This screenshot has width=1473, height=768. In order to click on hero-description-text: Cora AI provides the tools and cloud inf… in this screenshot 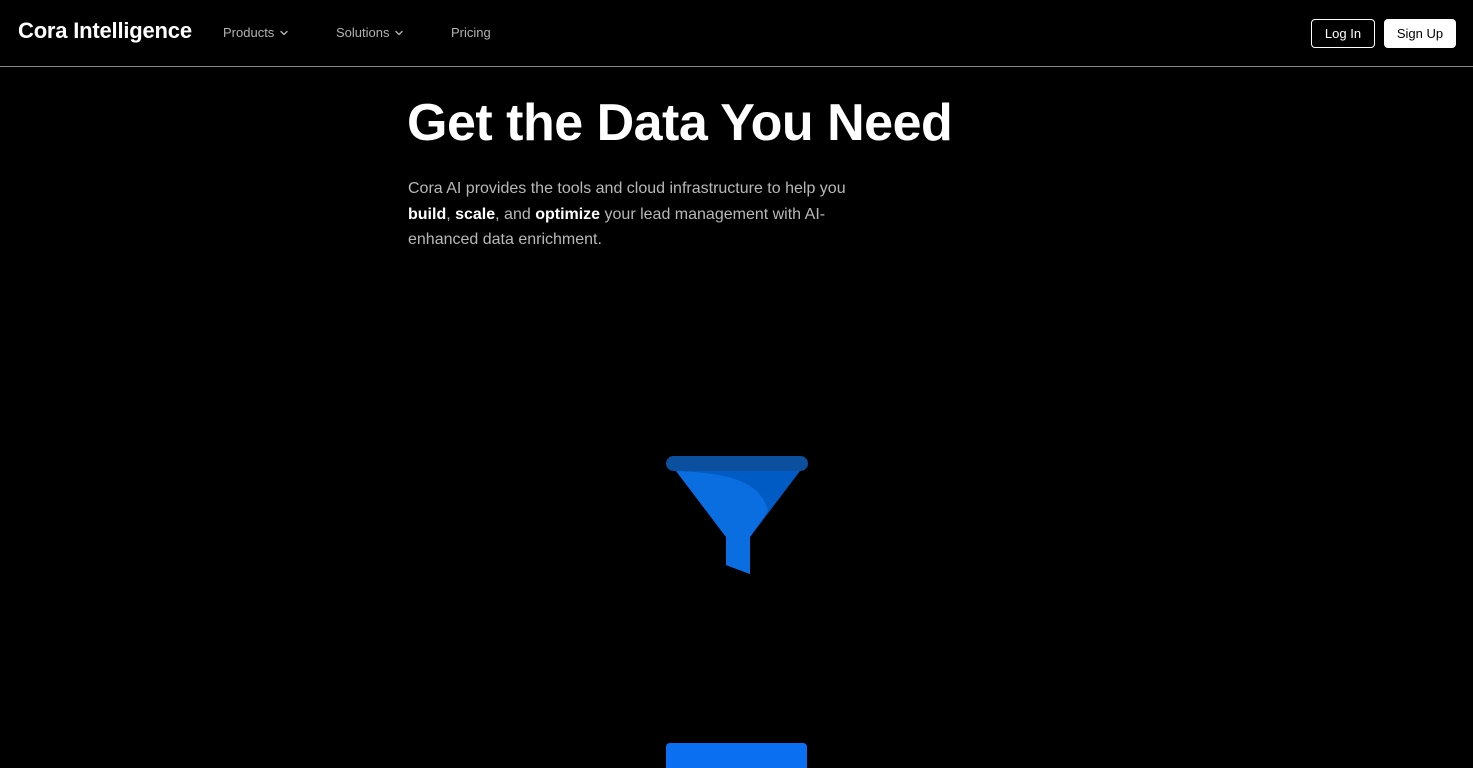, I will do `click(627, 188)`.